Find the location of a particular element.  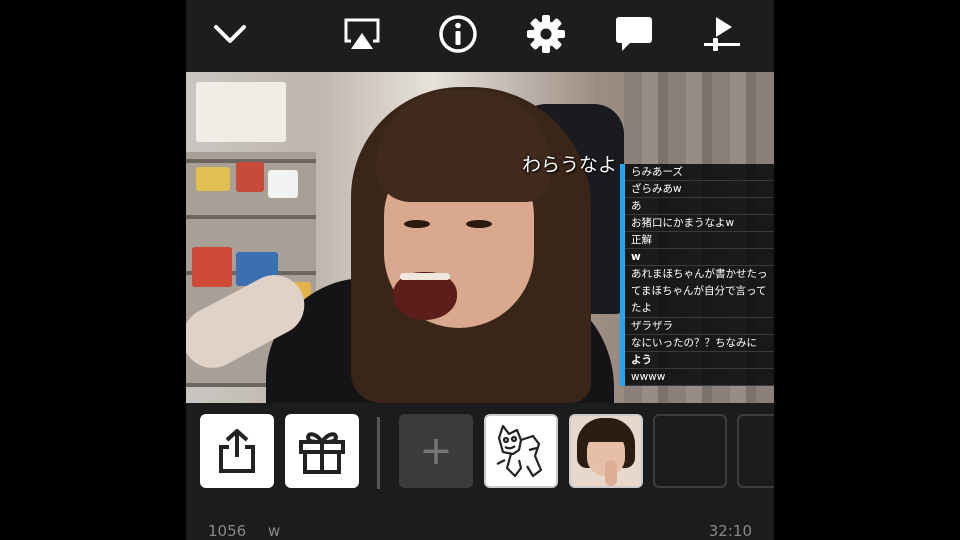

comment-row: らみあーズ is located at coordinates (699, 172).